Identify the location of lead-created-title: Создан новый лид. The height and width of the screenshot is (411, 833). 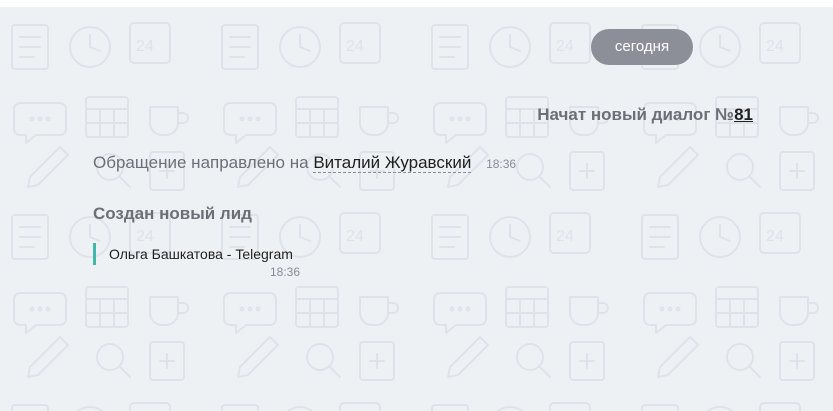
(172, 213).